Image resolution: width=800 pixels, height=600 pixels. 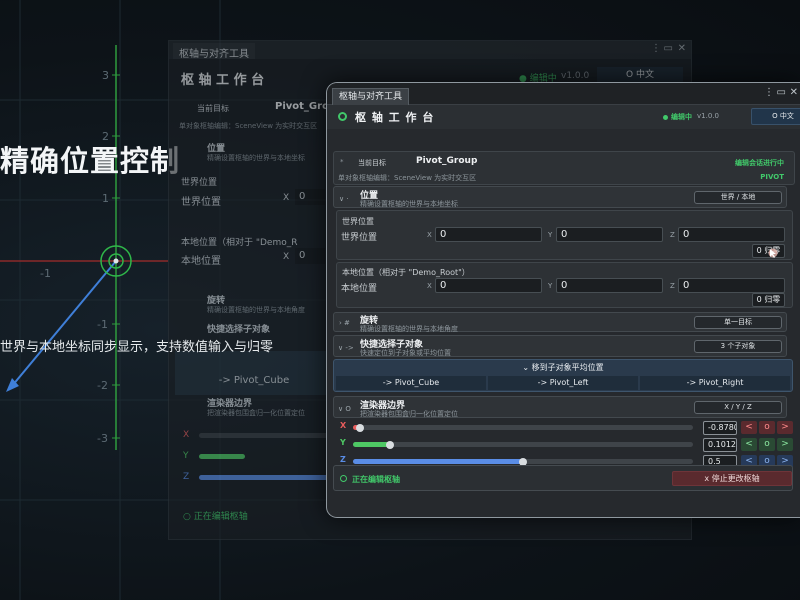 What do you see at coordinates (215, 517) in the screenshot?
I see `ghost-footer: ○ 正在编辑枢轴` at bounding box center [215, 517].